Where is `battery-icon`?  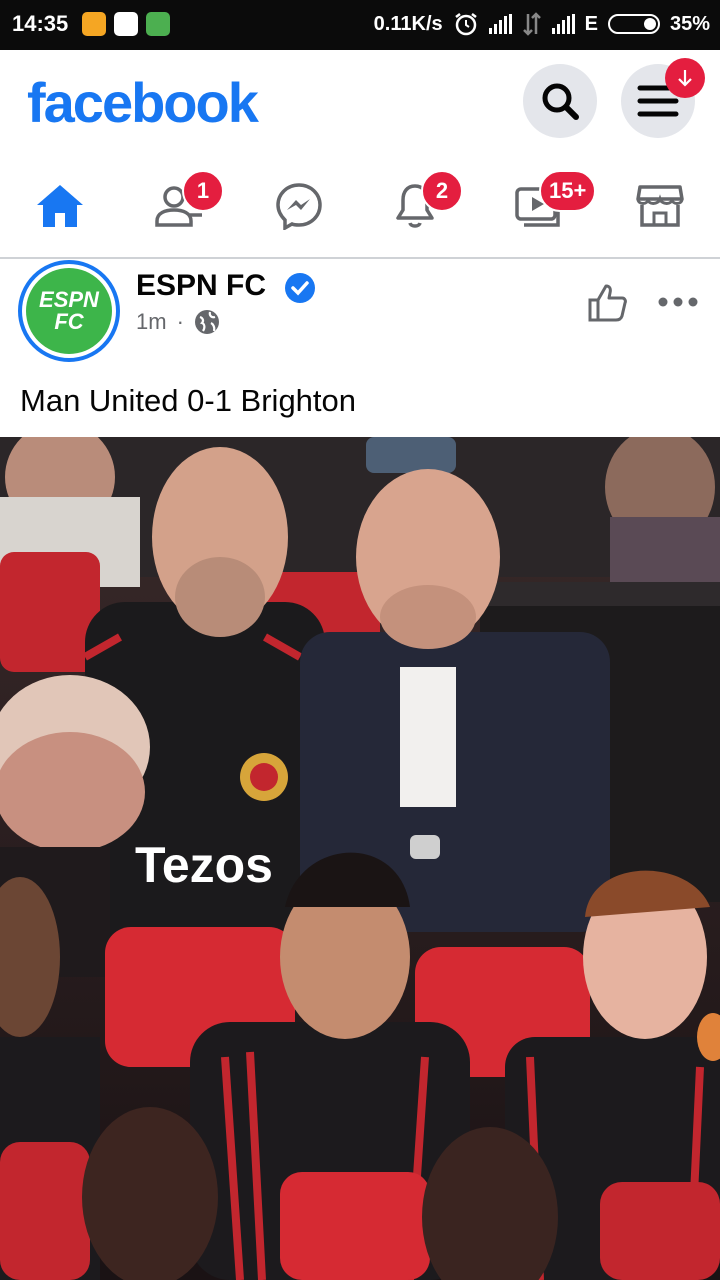 battery-icon is located at coordinates (633, 24).